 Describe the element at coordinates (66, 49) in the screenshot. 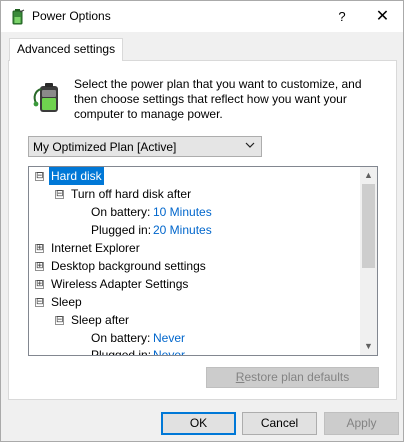

I see `tab-advanced-settings: Advanced settings` at that location.